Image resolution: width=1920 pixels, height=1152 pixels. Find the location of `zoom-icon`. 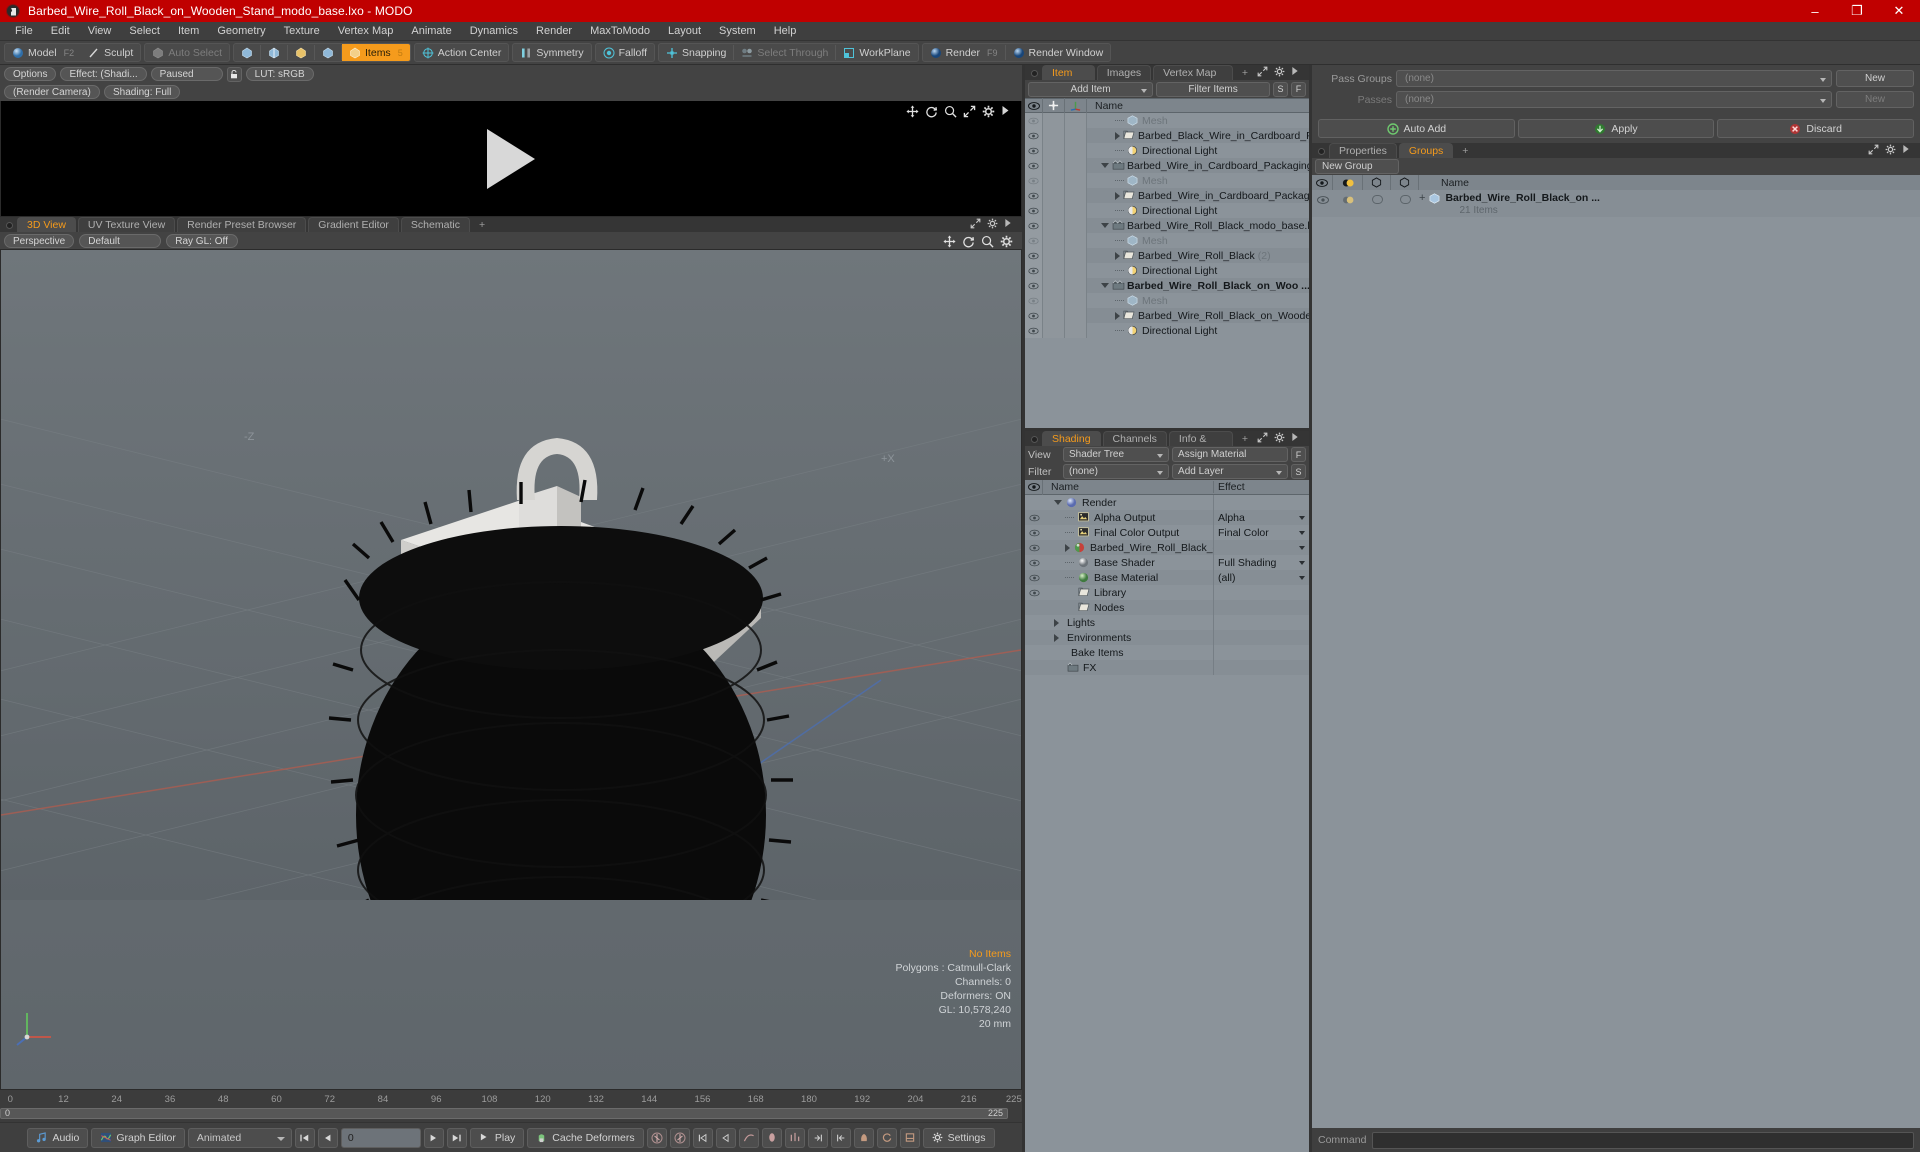

zoom-icon is located at coordinates (950, 111).